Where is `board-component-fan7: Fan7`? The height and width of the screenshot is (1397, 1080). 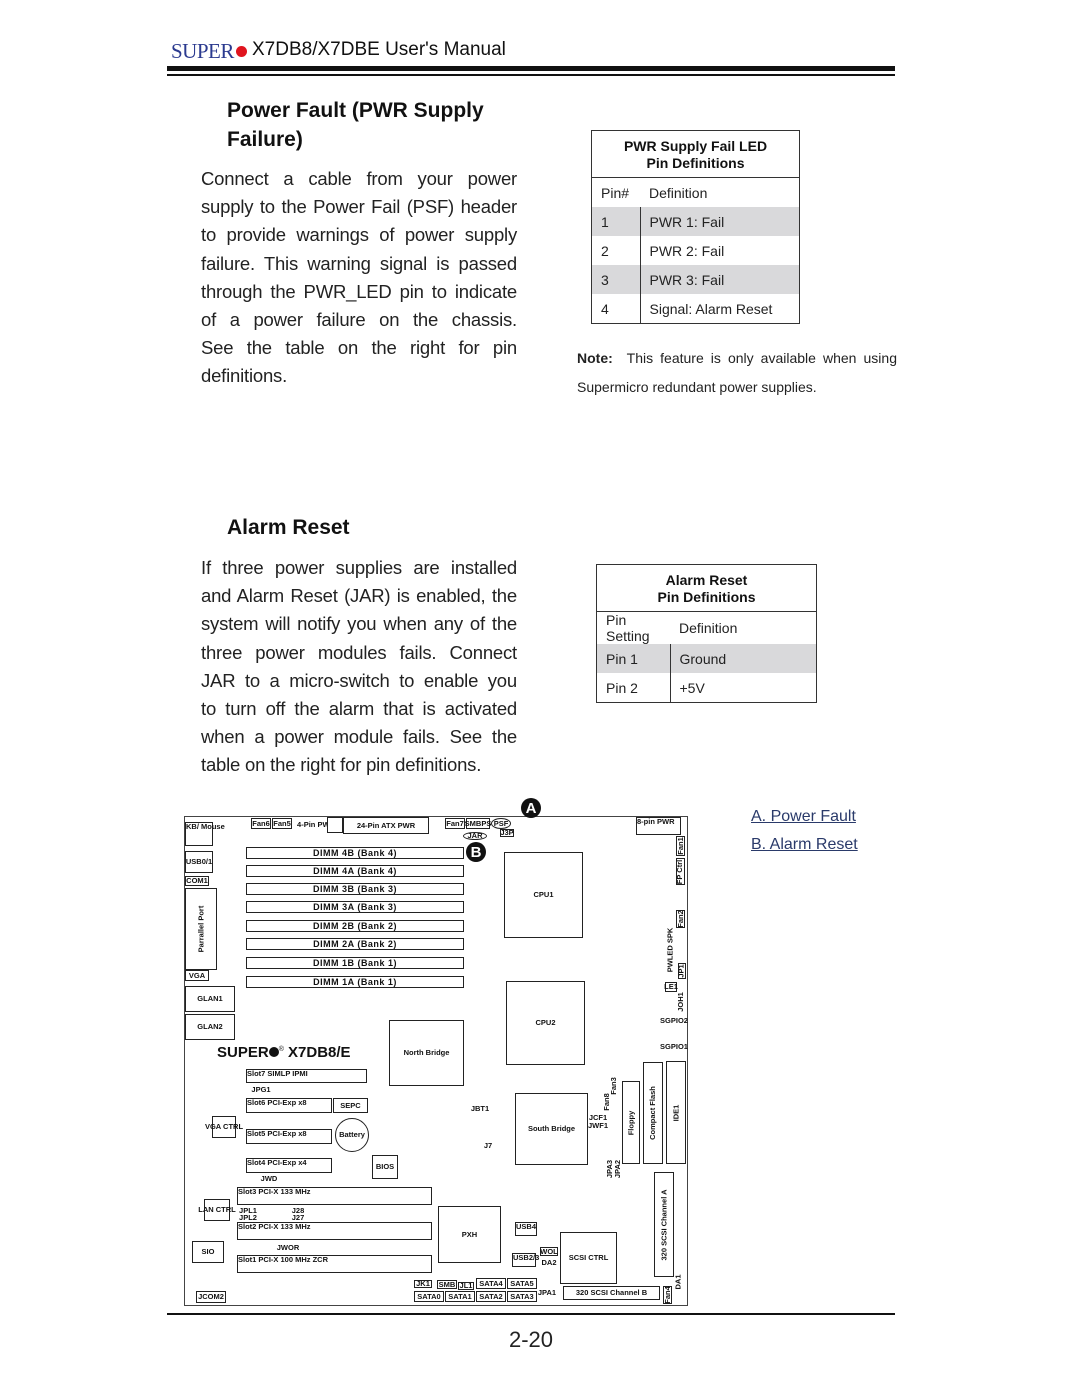
board-component-fan7: Fan7 is located at coordinates (455, 823).